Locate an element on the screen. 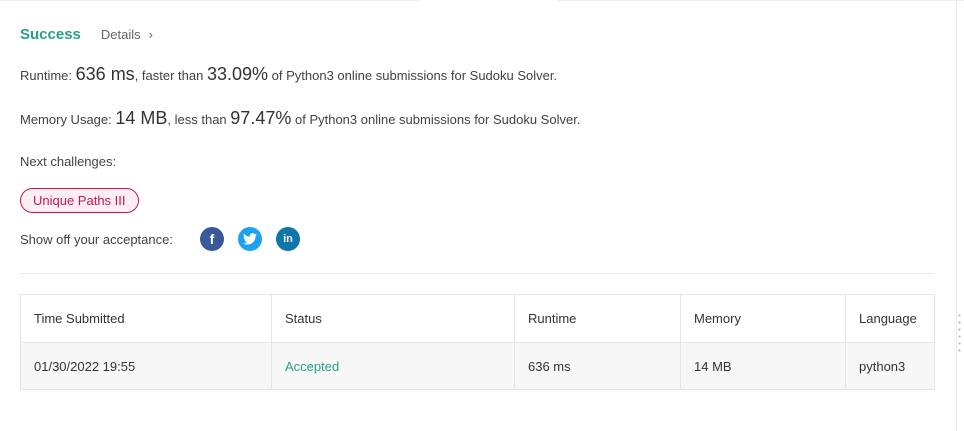  next-challenges-label: Next challenges: is located at coordinates (68, 161).